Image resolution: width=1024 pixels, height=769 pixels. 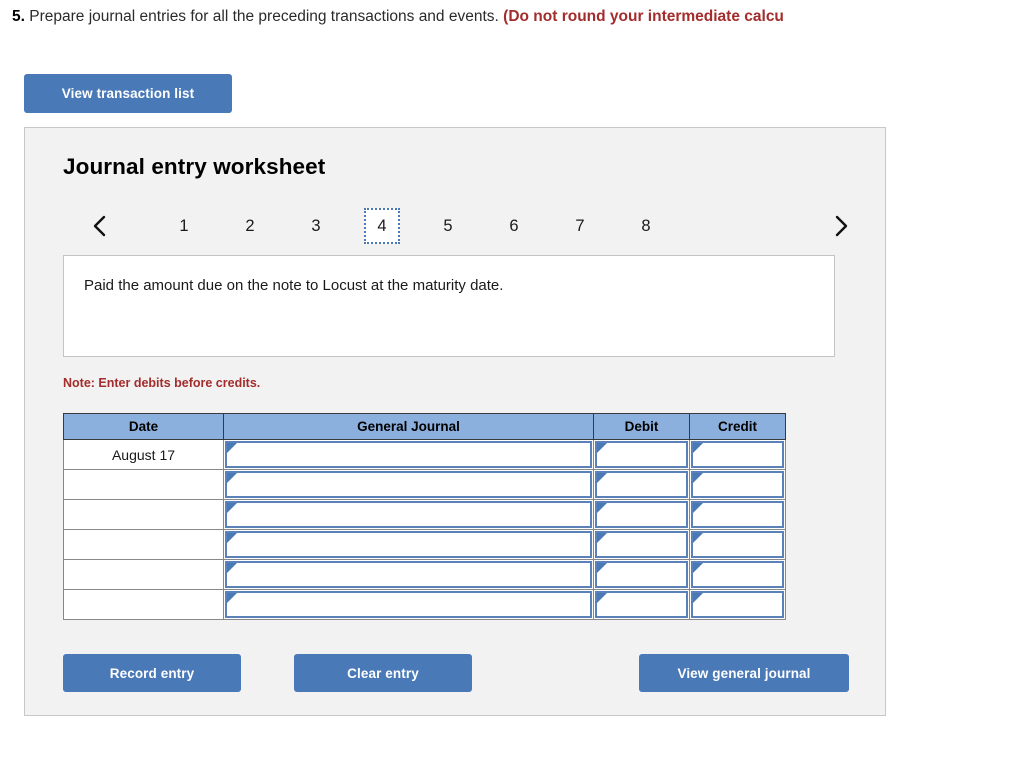 I want to click on column-header-debit: Debit, so click(x=641, y=426).